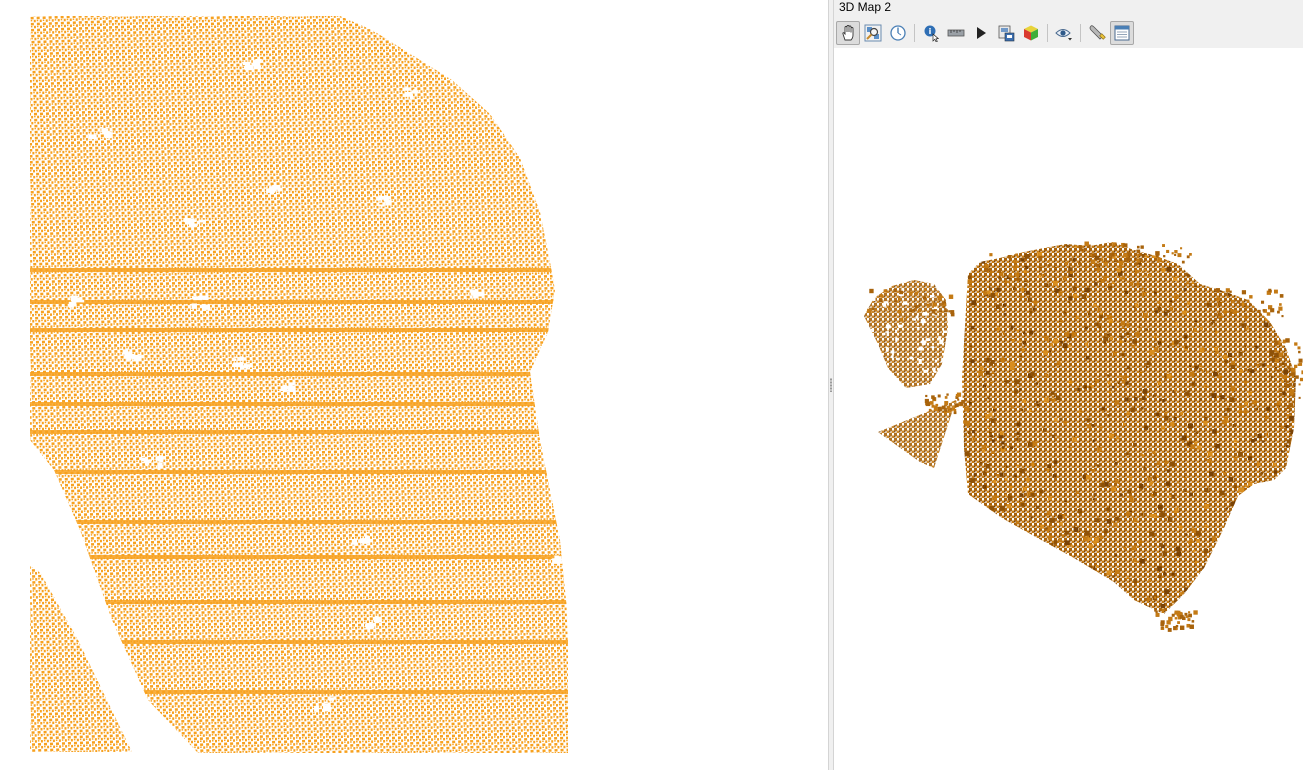 The width and height of the screenshot is (1303, 770). I want to click on measure-ruler-icon, so click(956, 33).